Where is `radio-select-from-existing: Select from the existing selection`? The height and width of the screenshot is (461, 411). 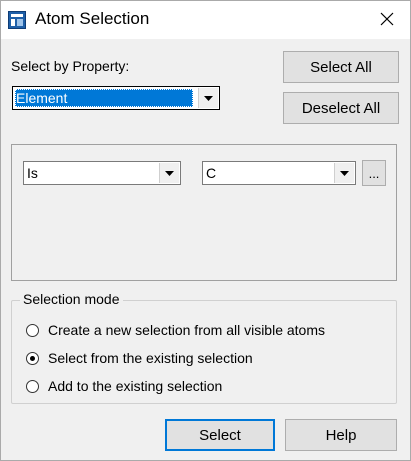
radio-select-from-existing: Select from the existing selection is located at coordinates (139, 358).